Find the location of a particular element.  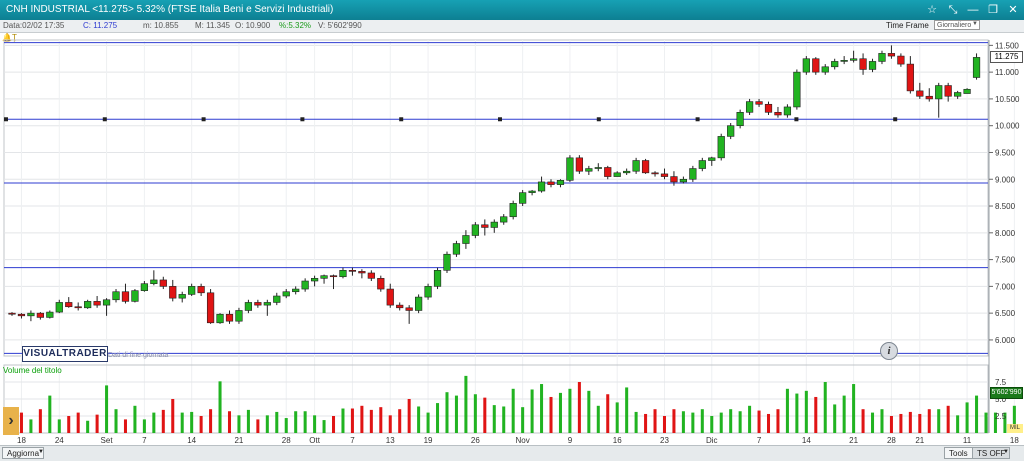

price-tick-label: 10.000 is located at coordinates (1007, 126).